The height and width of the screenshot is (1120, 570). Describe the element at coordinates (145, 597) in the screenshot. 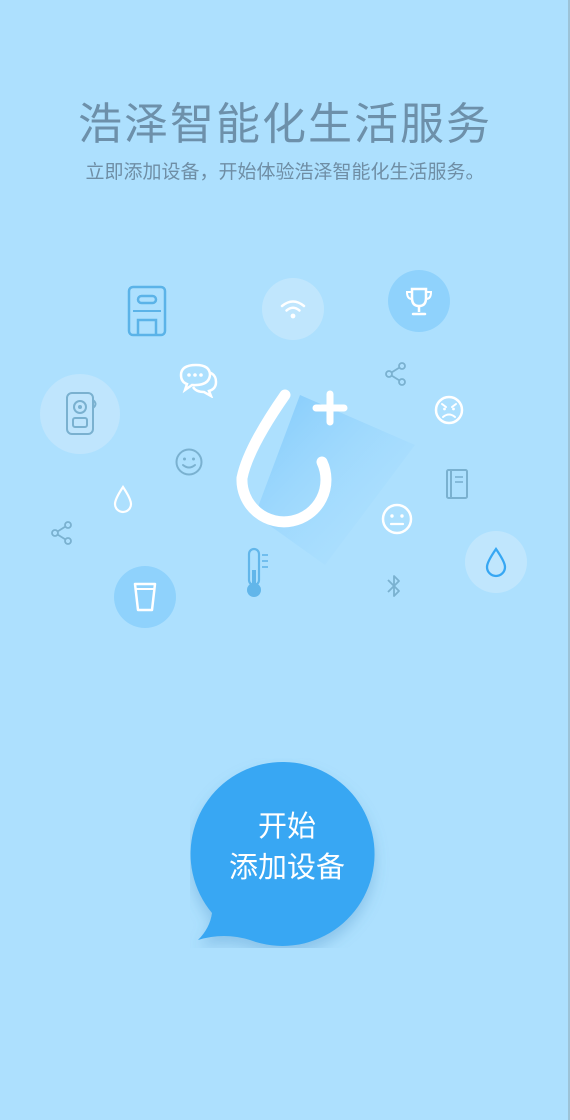

I see `water-cup-icon` at that location.